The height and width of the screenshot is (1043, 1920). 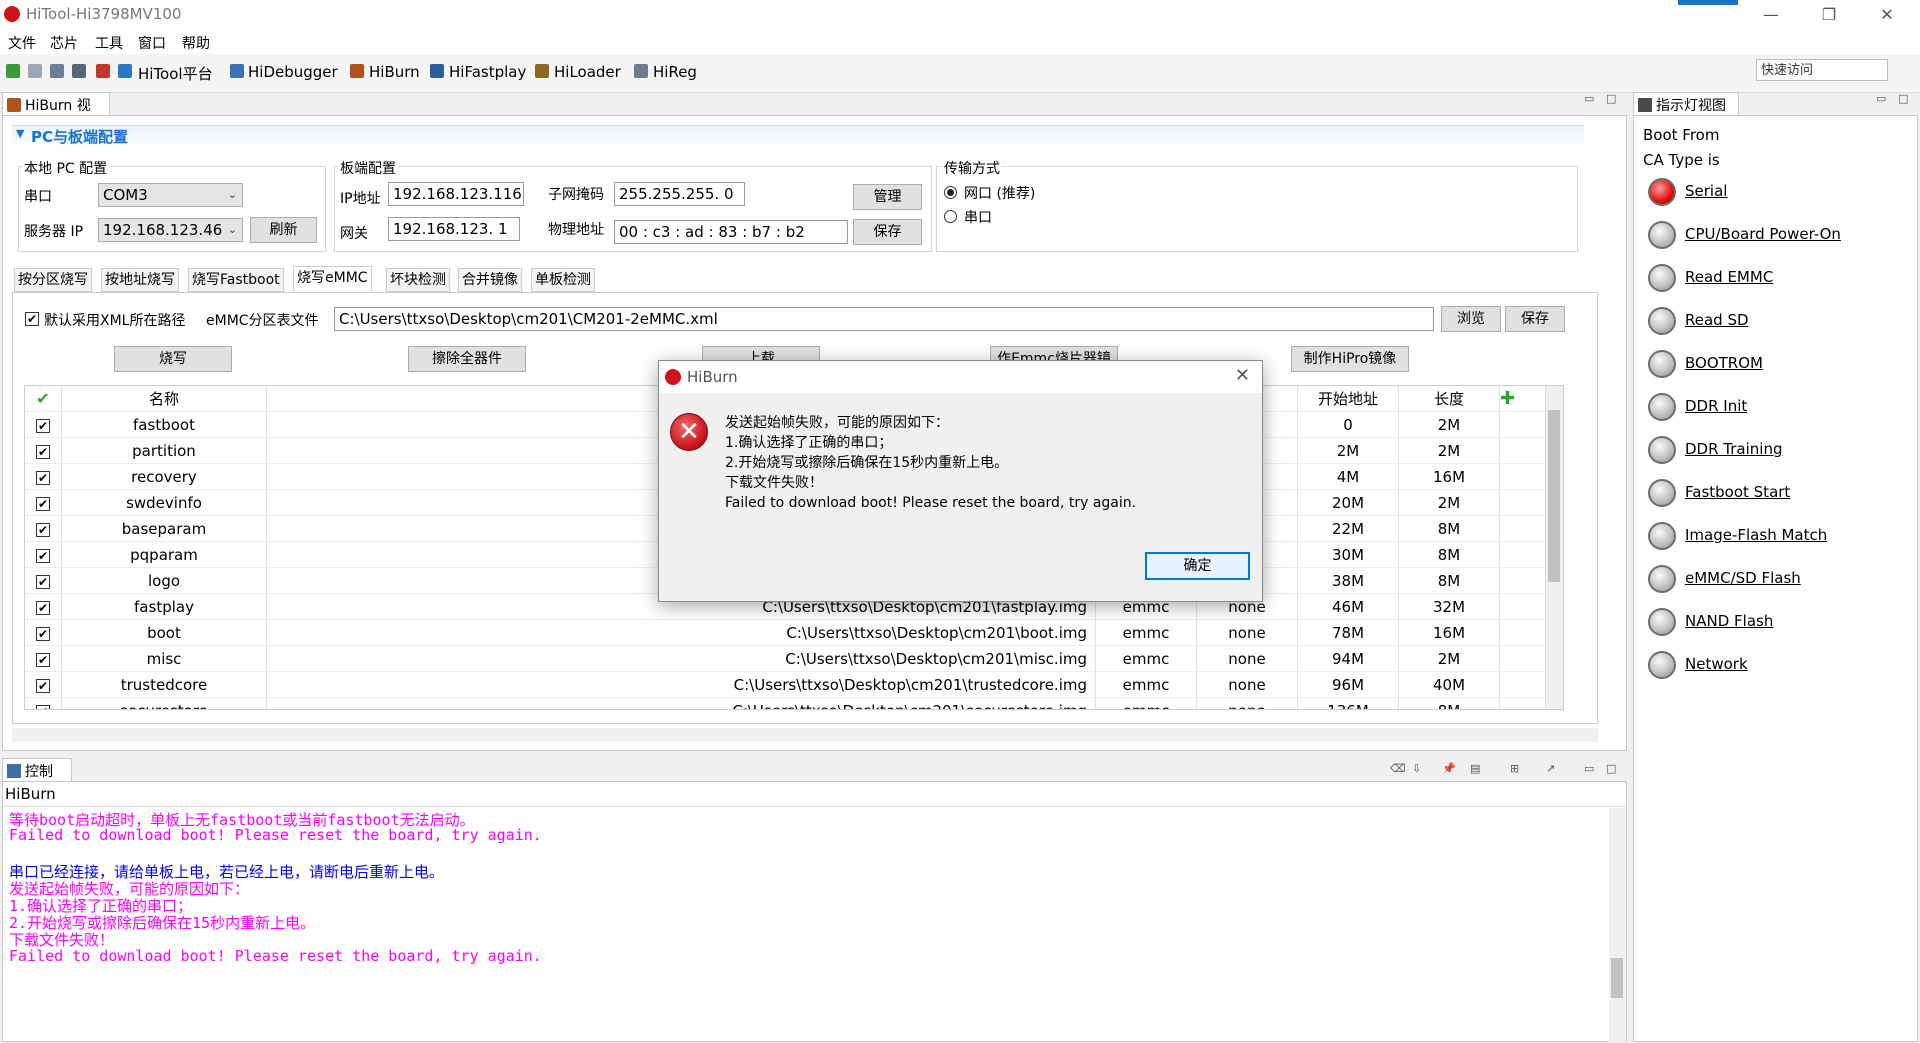 I want to click on indicator-label: Image-Flash Match, so click(x=1756, y=535).